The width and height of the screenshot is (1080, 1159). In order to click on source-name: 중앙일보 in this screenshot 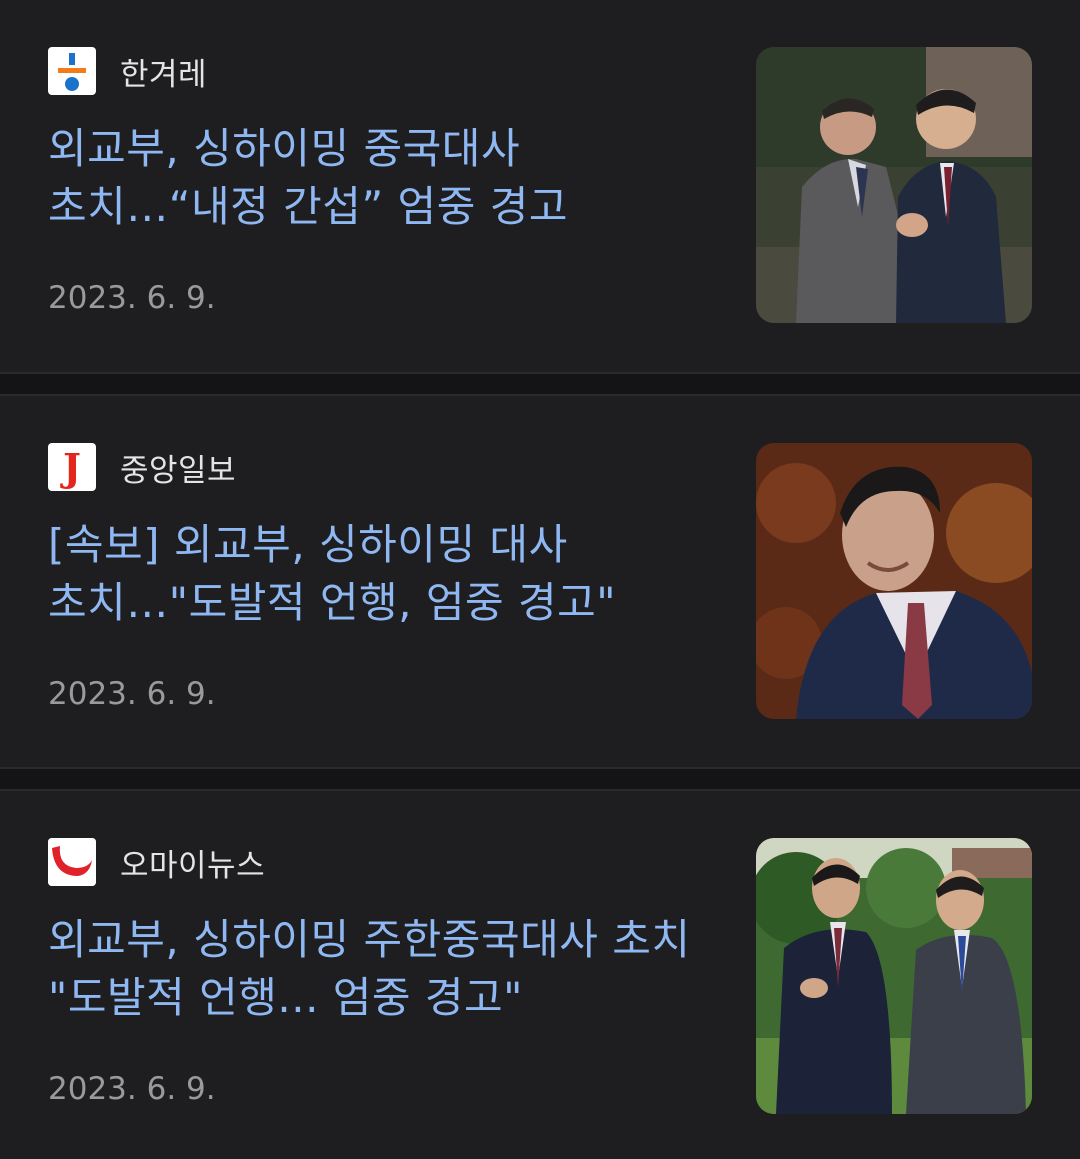, I will do `click(178, 470)`.